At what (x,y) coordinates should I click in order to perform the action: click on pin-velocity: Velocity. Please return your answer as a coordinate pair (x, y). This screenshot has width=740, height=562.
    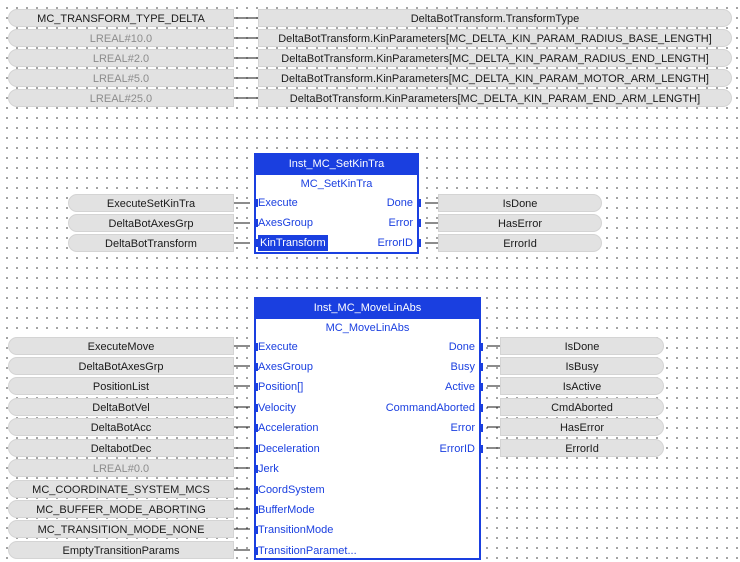
    Looking at the image, I should click on (275, 408).